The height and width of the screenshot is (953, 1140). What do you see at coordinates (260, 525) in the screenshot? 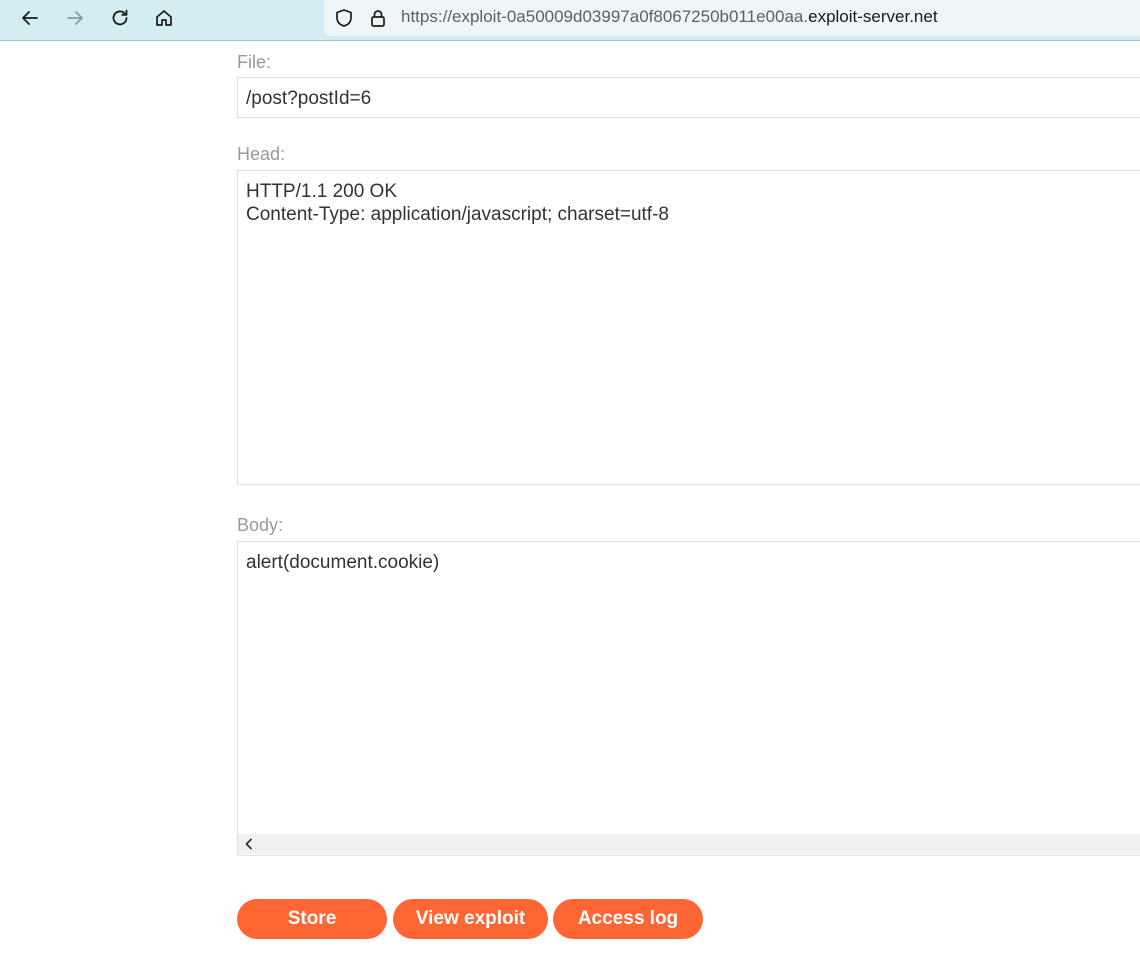
I see `body-label: Body:` at bounding box center [260, 525].